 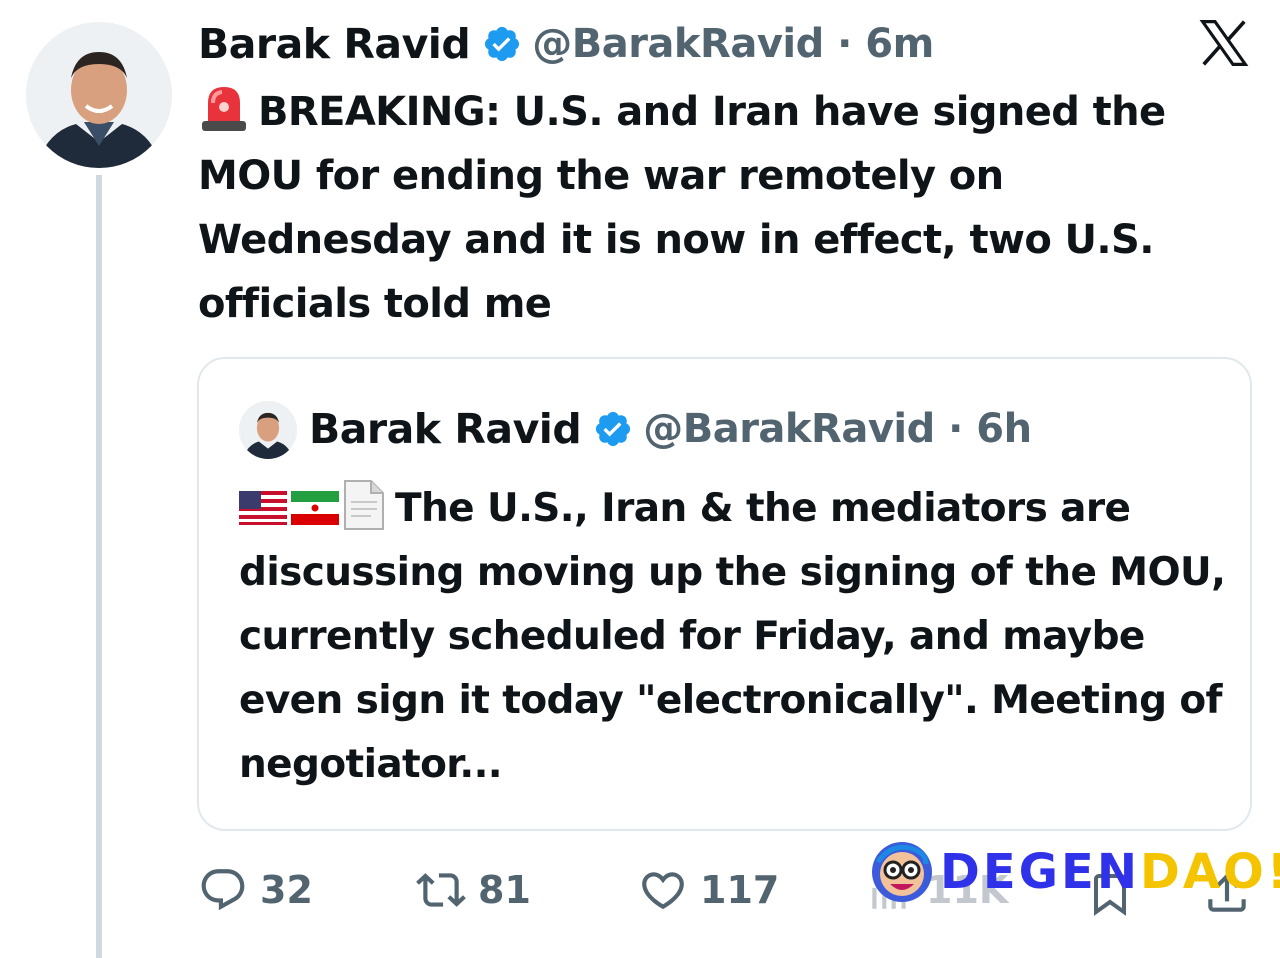 I want to click on repost-button: 81, so click(x=473, y=890).